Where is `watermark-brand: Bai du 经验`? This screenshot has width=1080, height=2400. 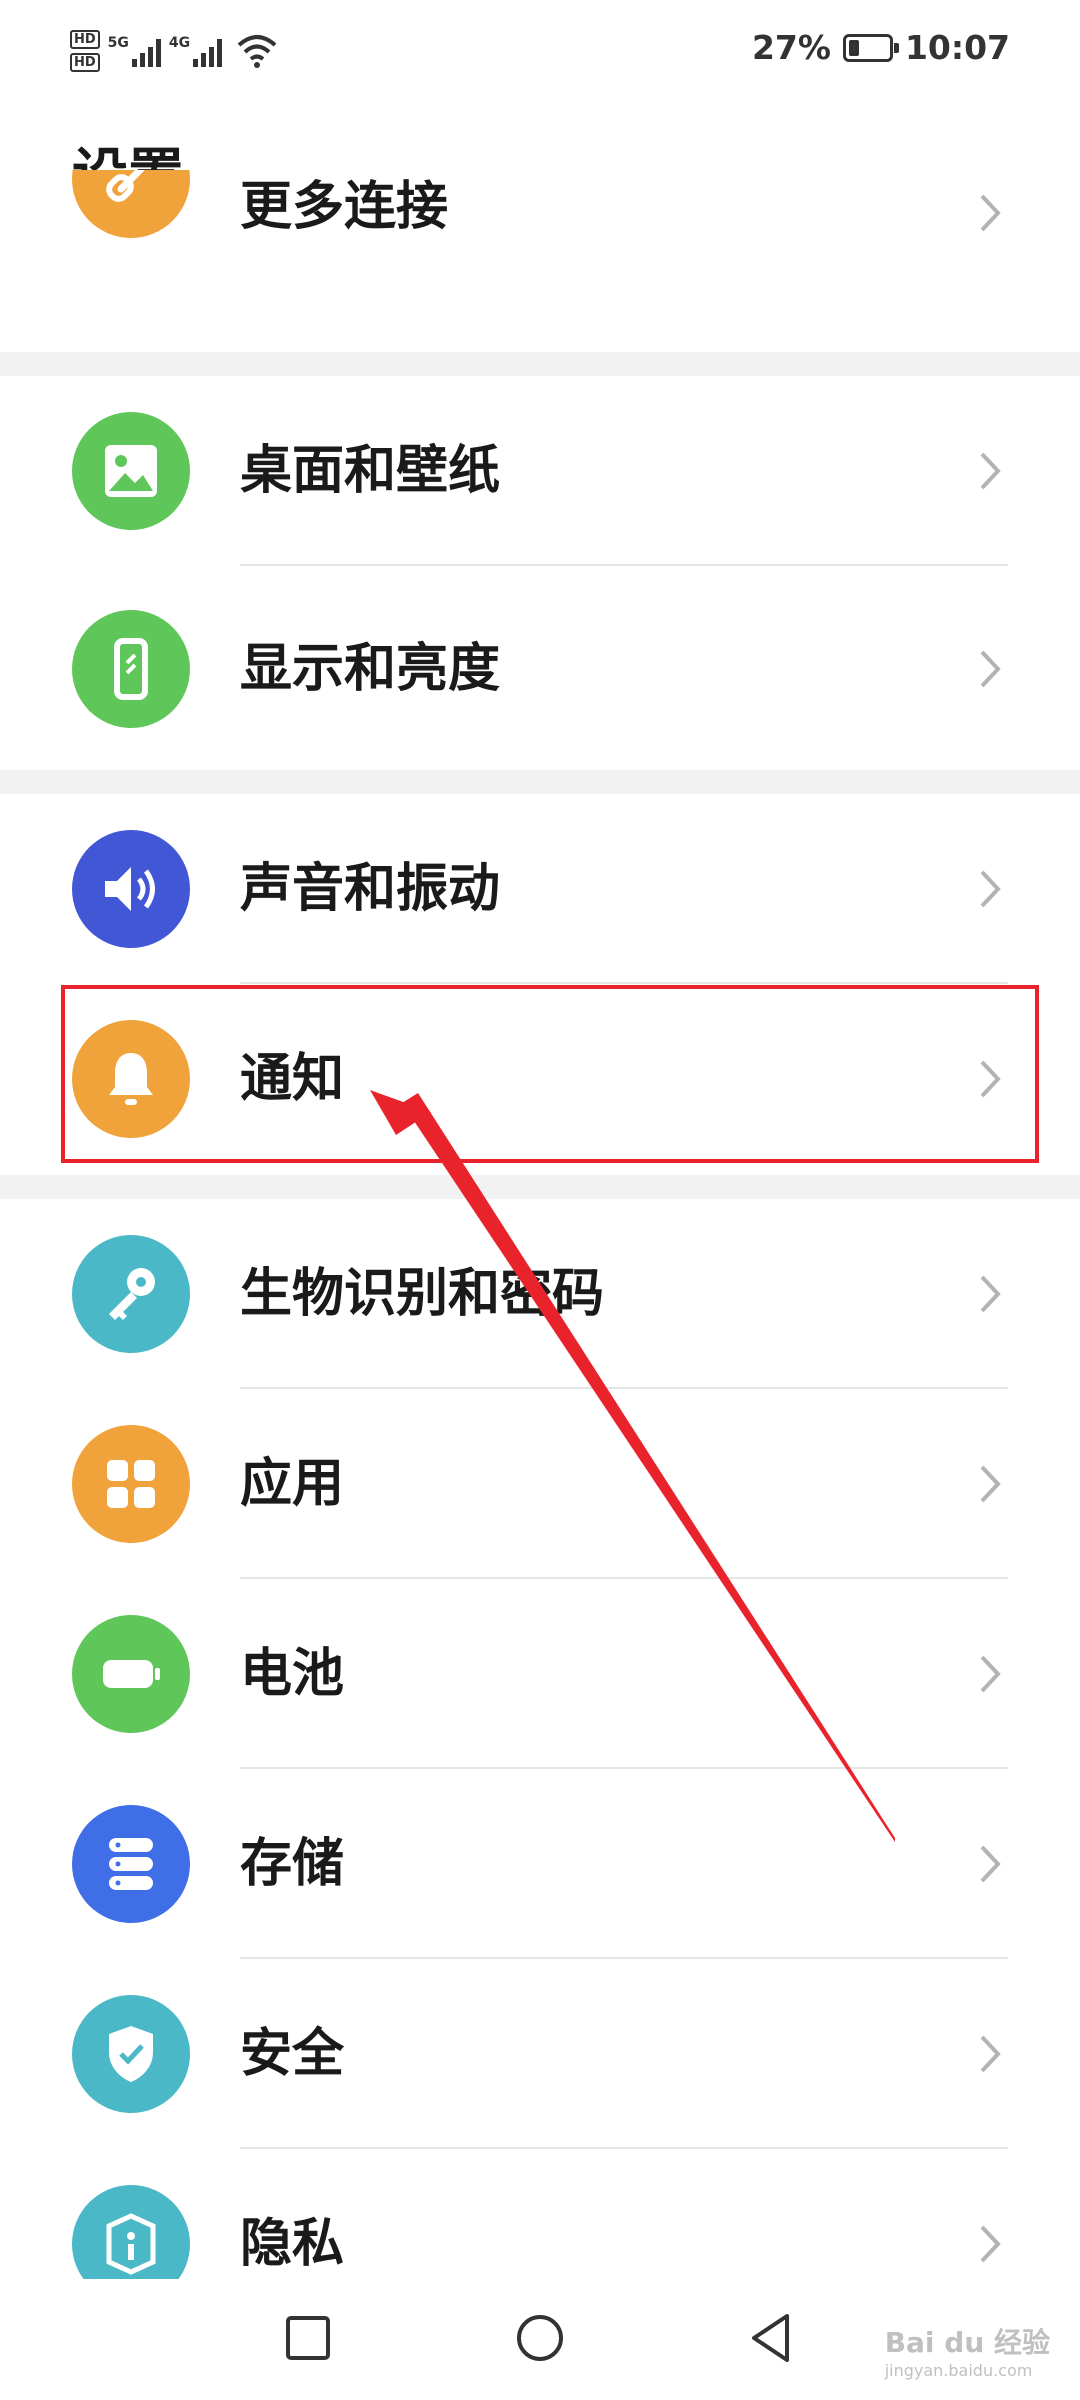
watermark-brand: Bai du 经验 is located at coordinates (967, 2342).